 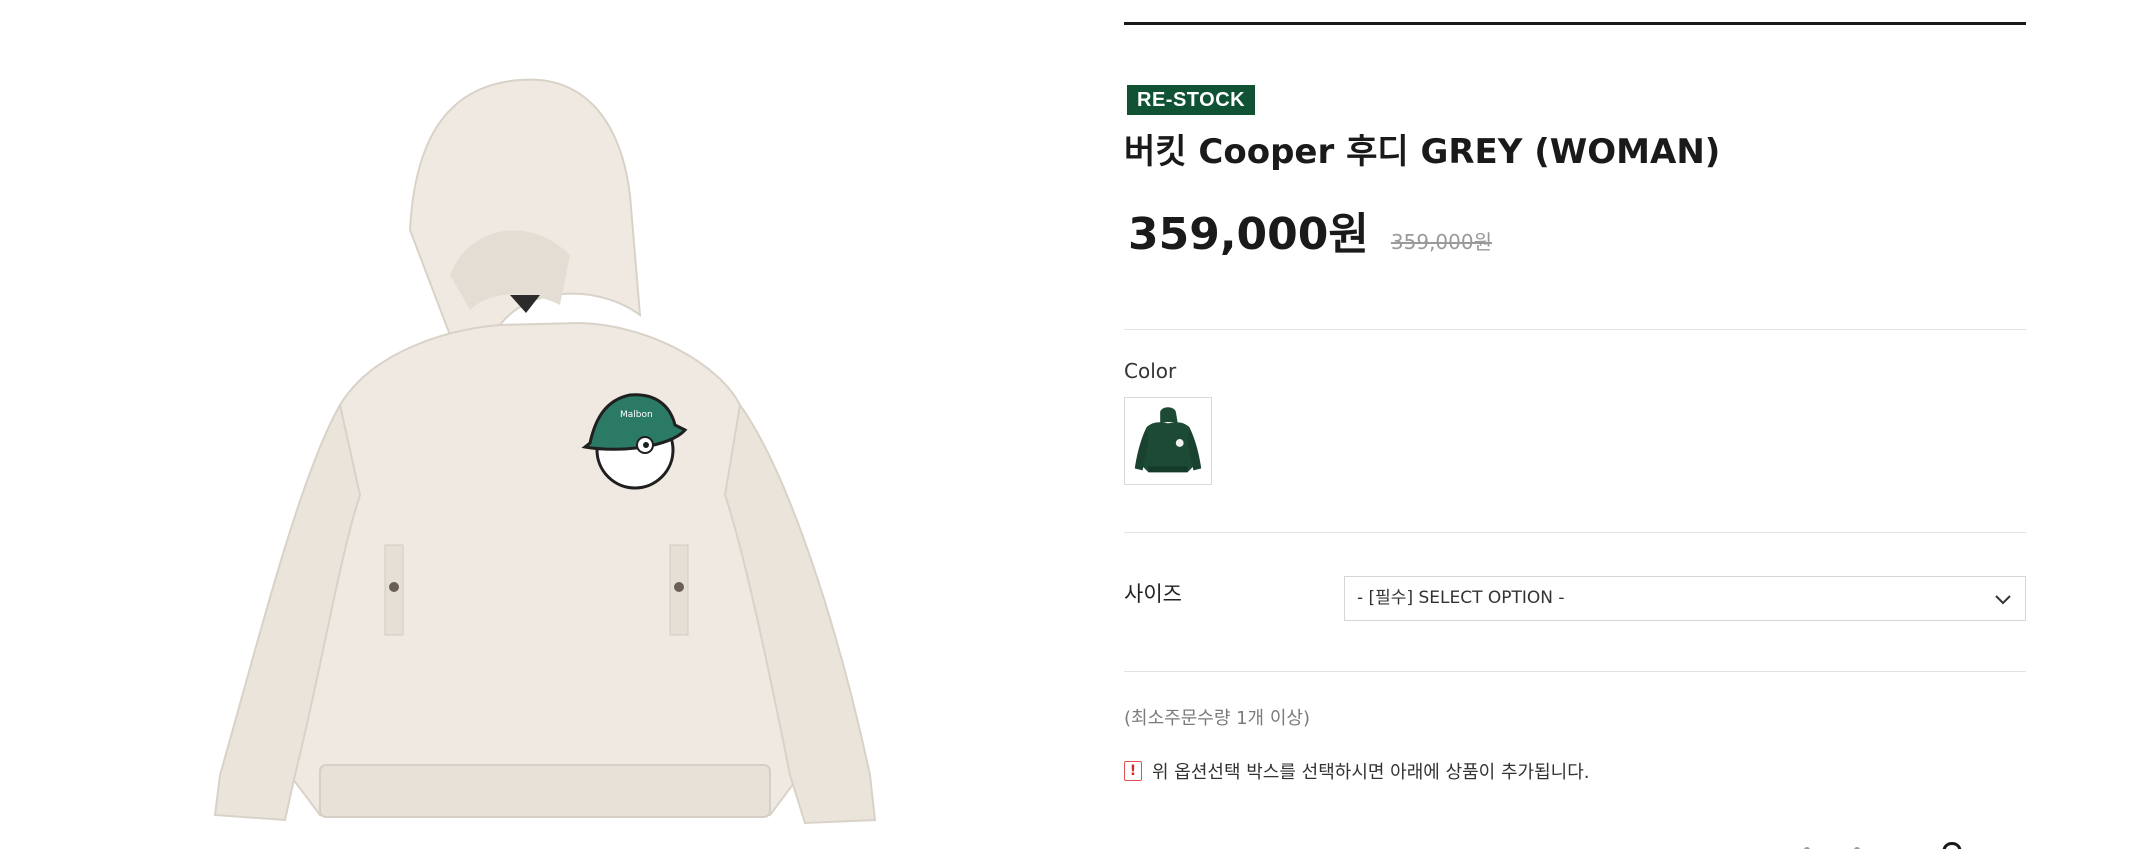 I want to click on min-order-quantity: (최소주문수량 1개 이상), so click(x=1217, y=718).